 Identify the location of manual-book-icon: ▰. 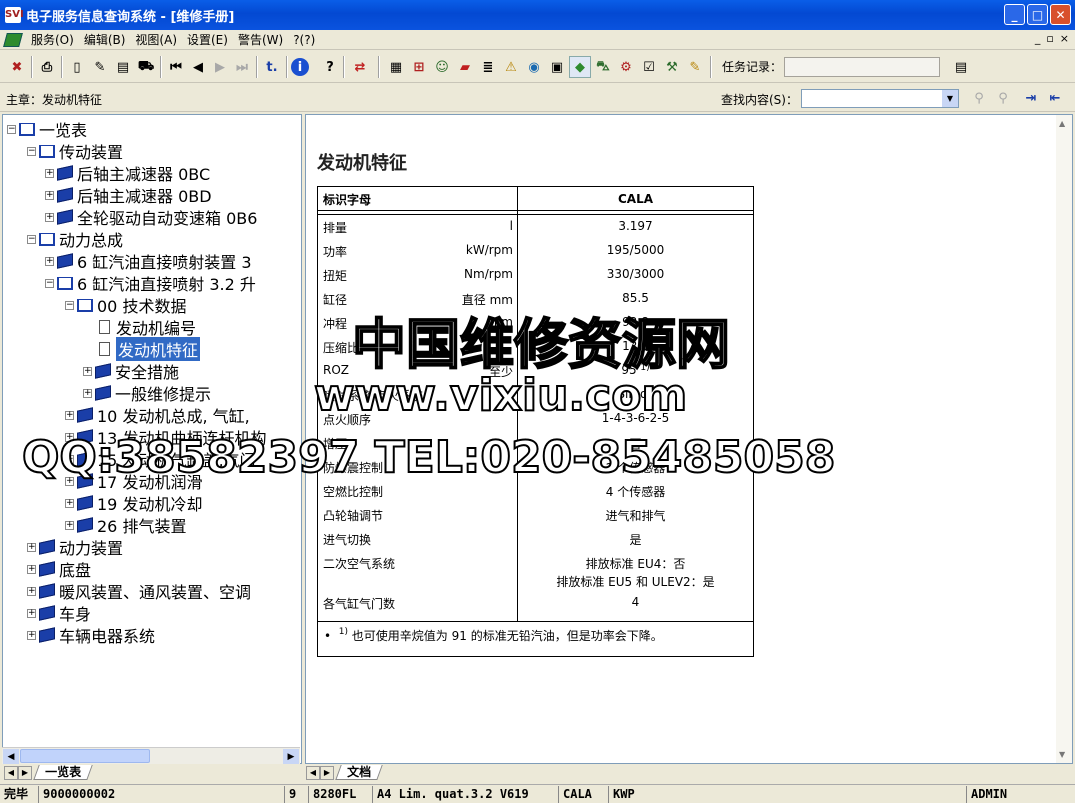
(465, 67).